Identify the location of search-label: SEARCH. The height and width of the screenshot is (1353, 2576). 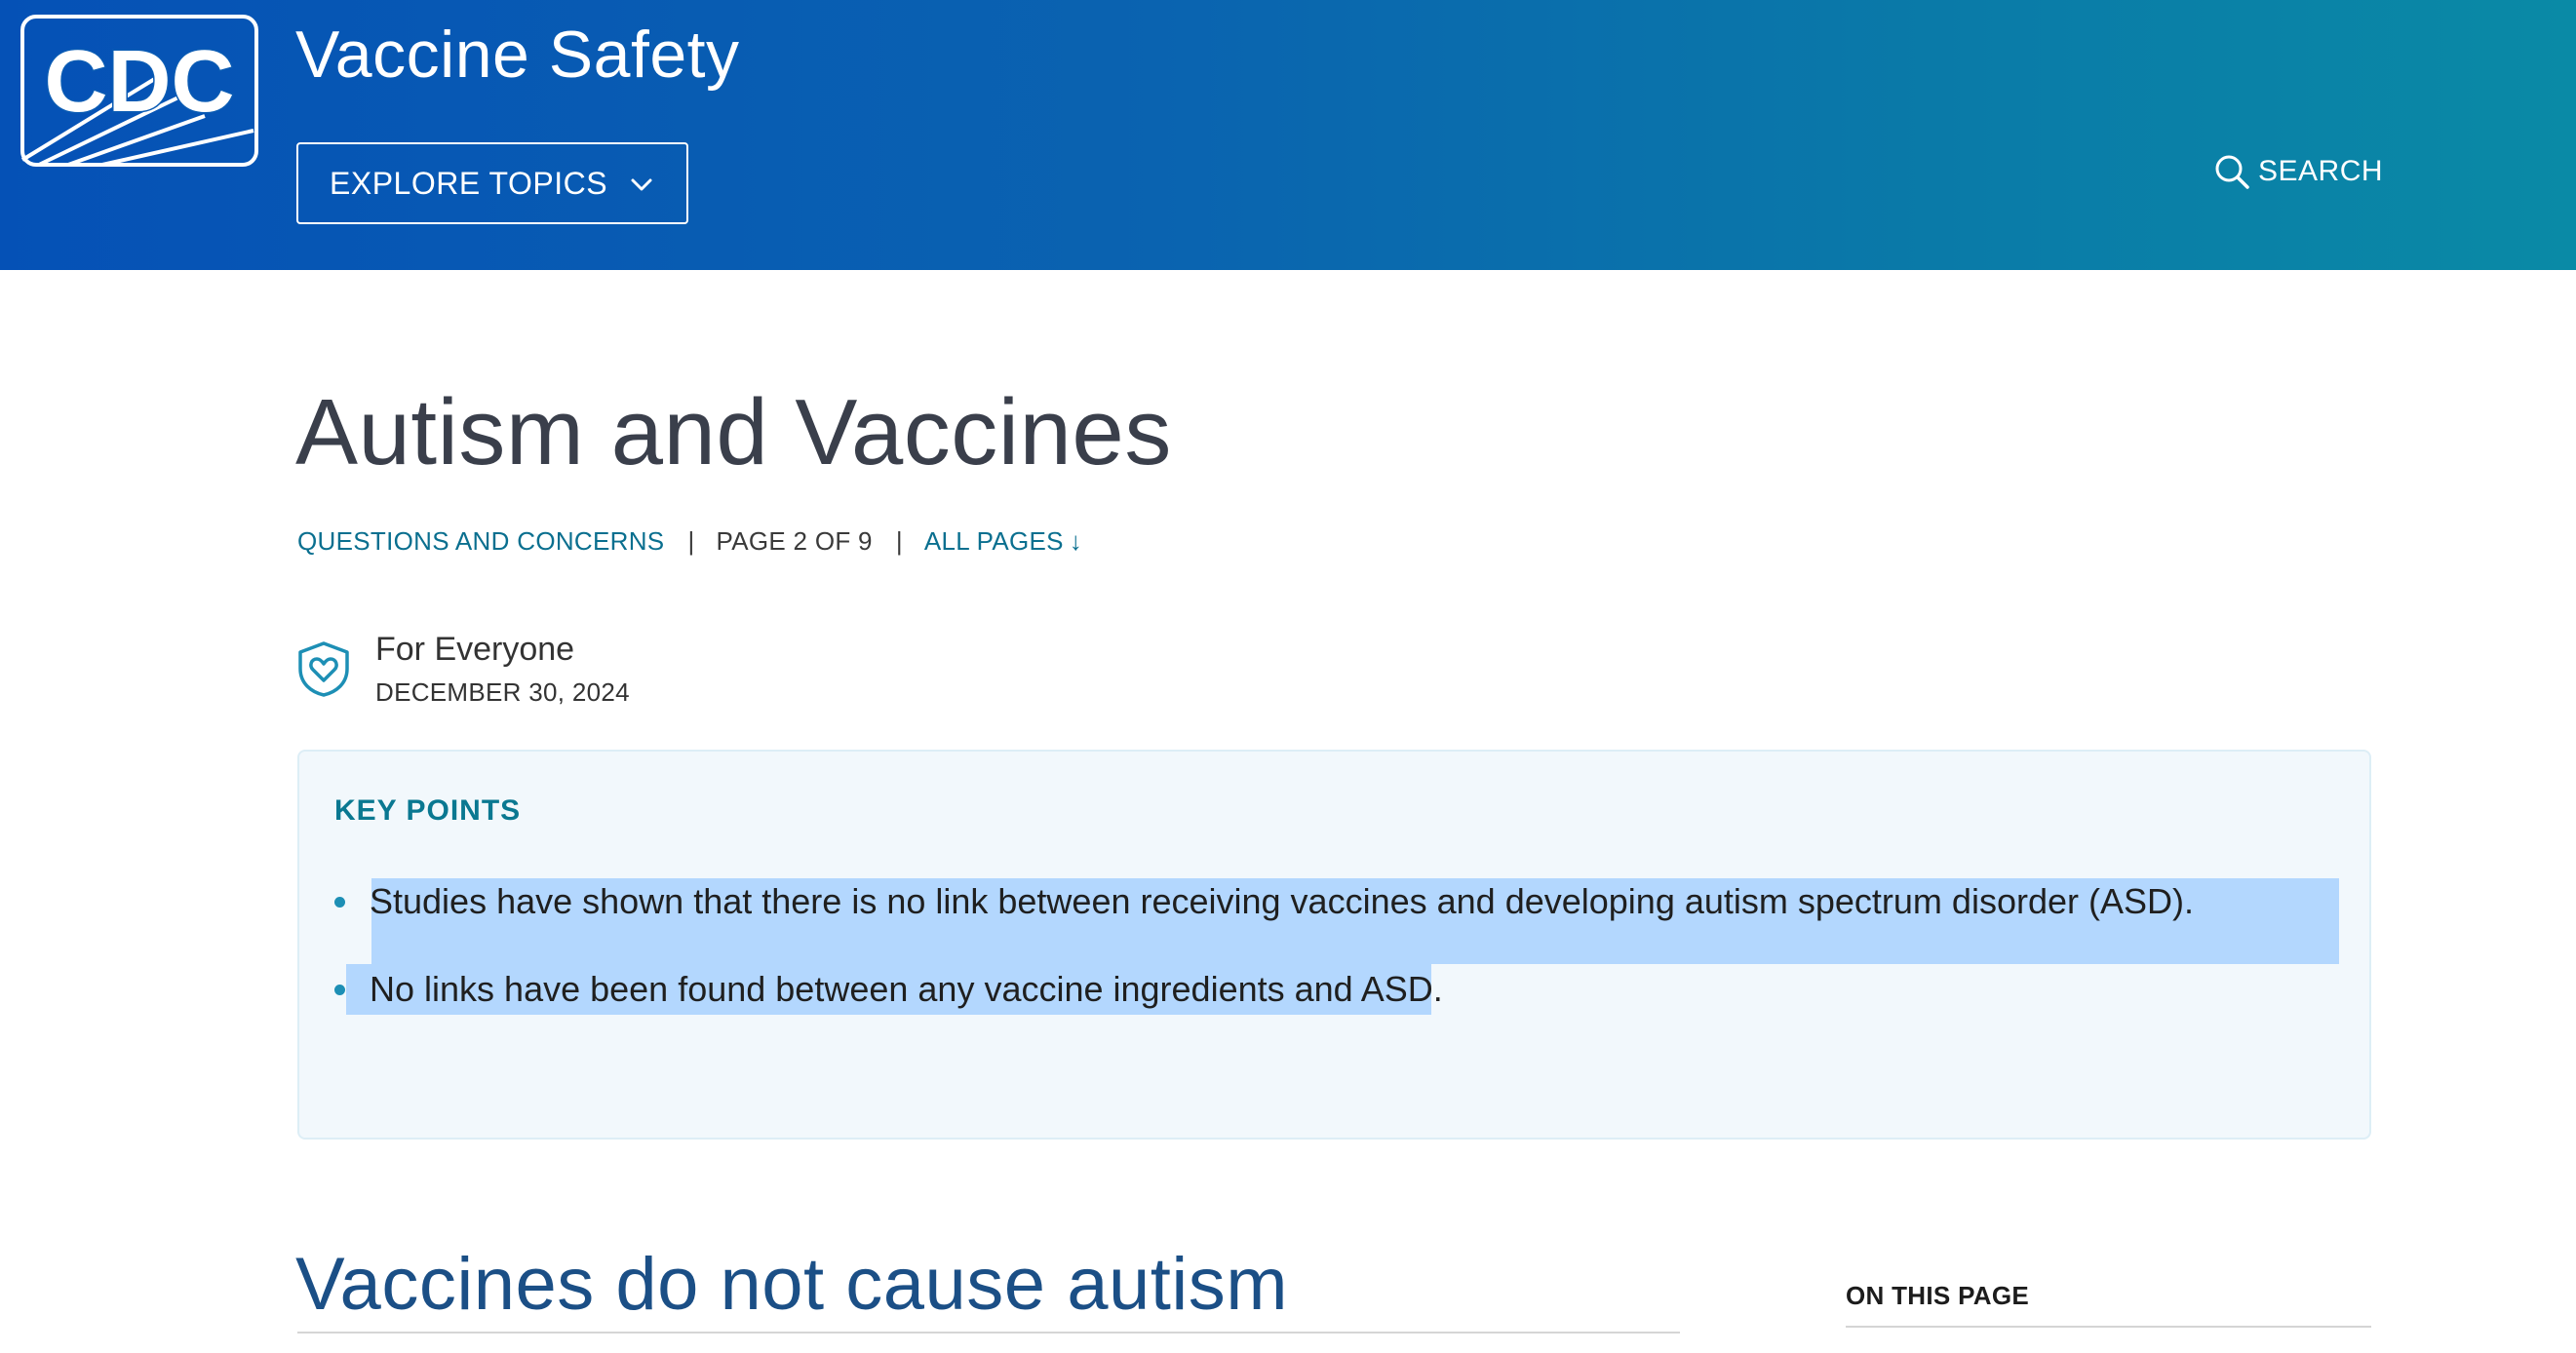
(2321, 171).